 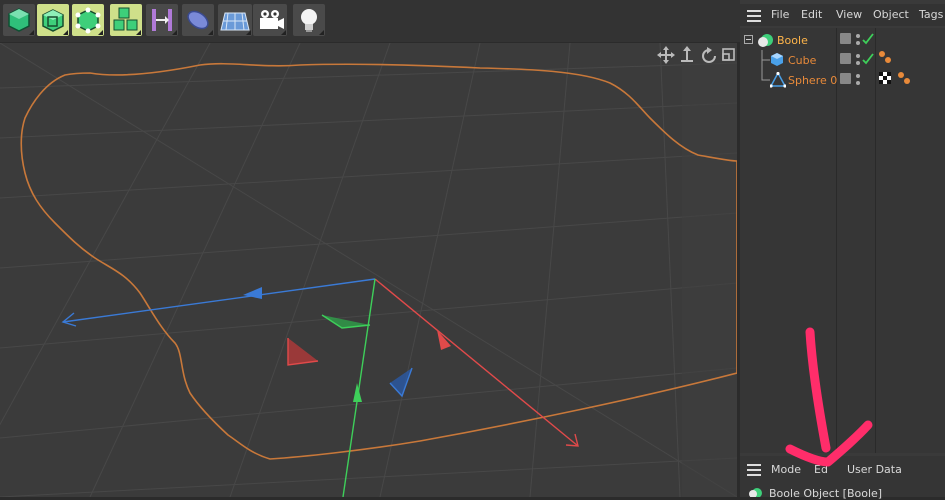 What do you see at coordinates (666, 55) in the screenshot?
I see `move-view-icon` at bounding box center [666, 55].